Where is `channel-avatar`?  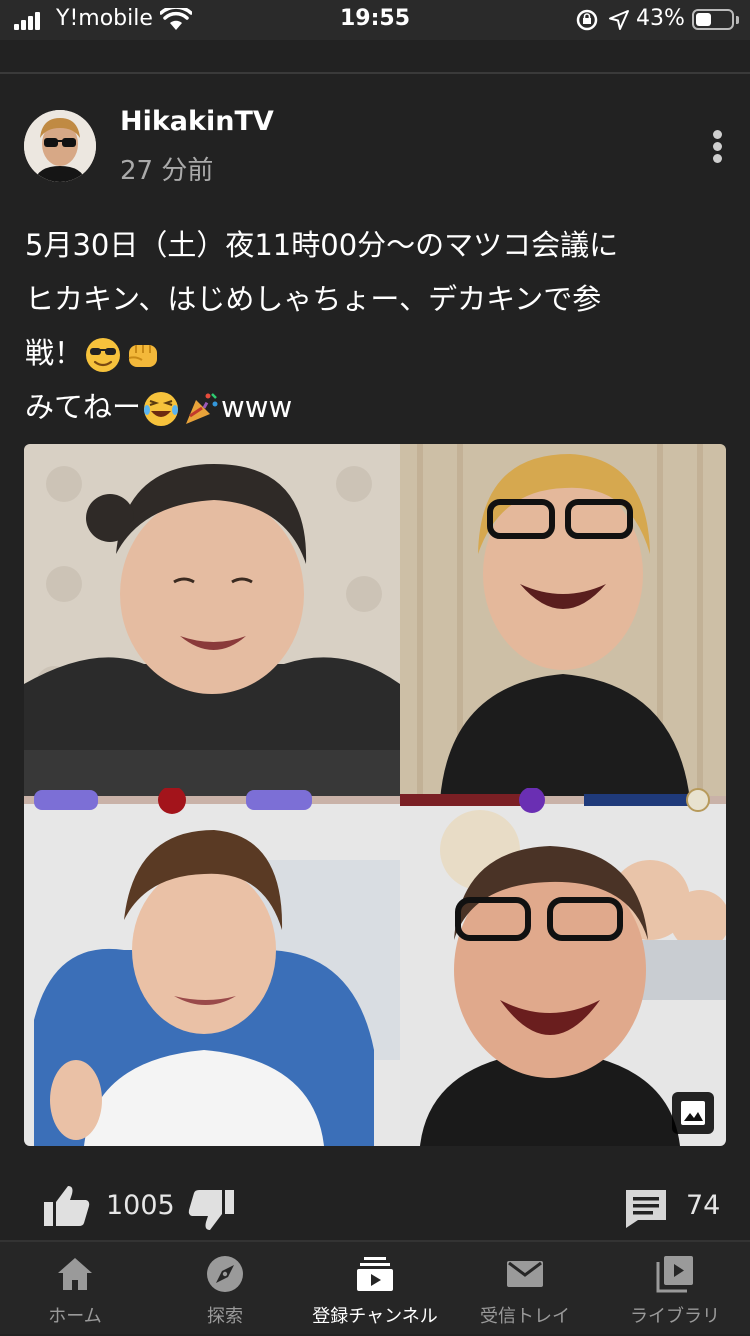 channel-avatar is located at coordinates (60, 146).